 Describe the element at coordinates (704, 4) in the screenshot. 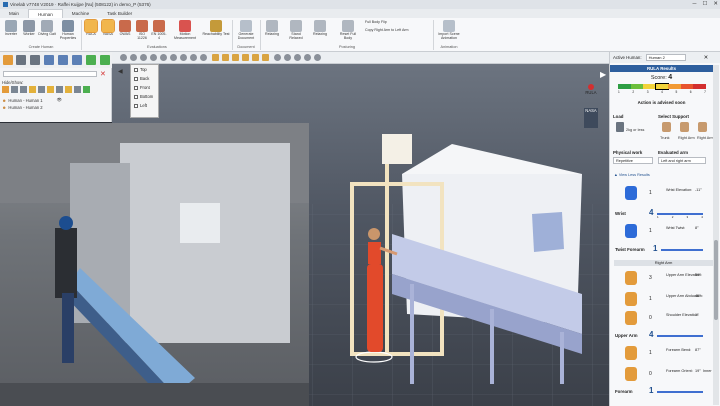

I see `maximize-icon: ☐` at that location.